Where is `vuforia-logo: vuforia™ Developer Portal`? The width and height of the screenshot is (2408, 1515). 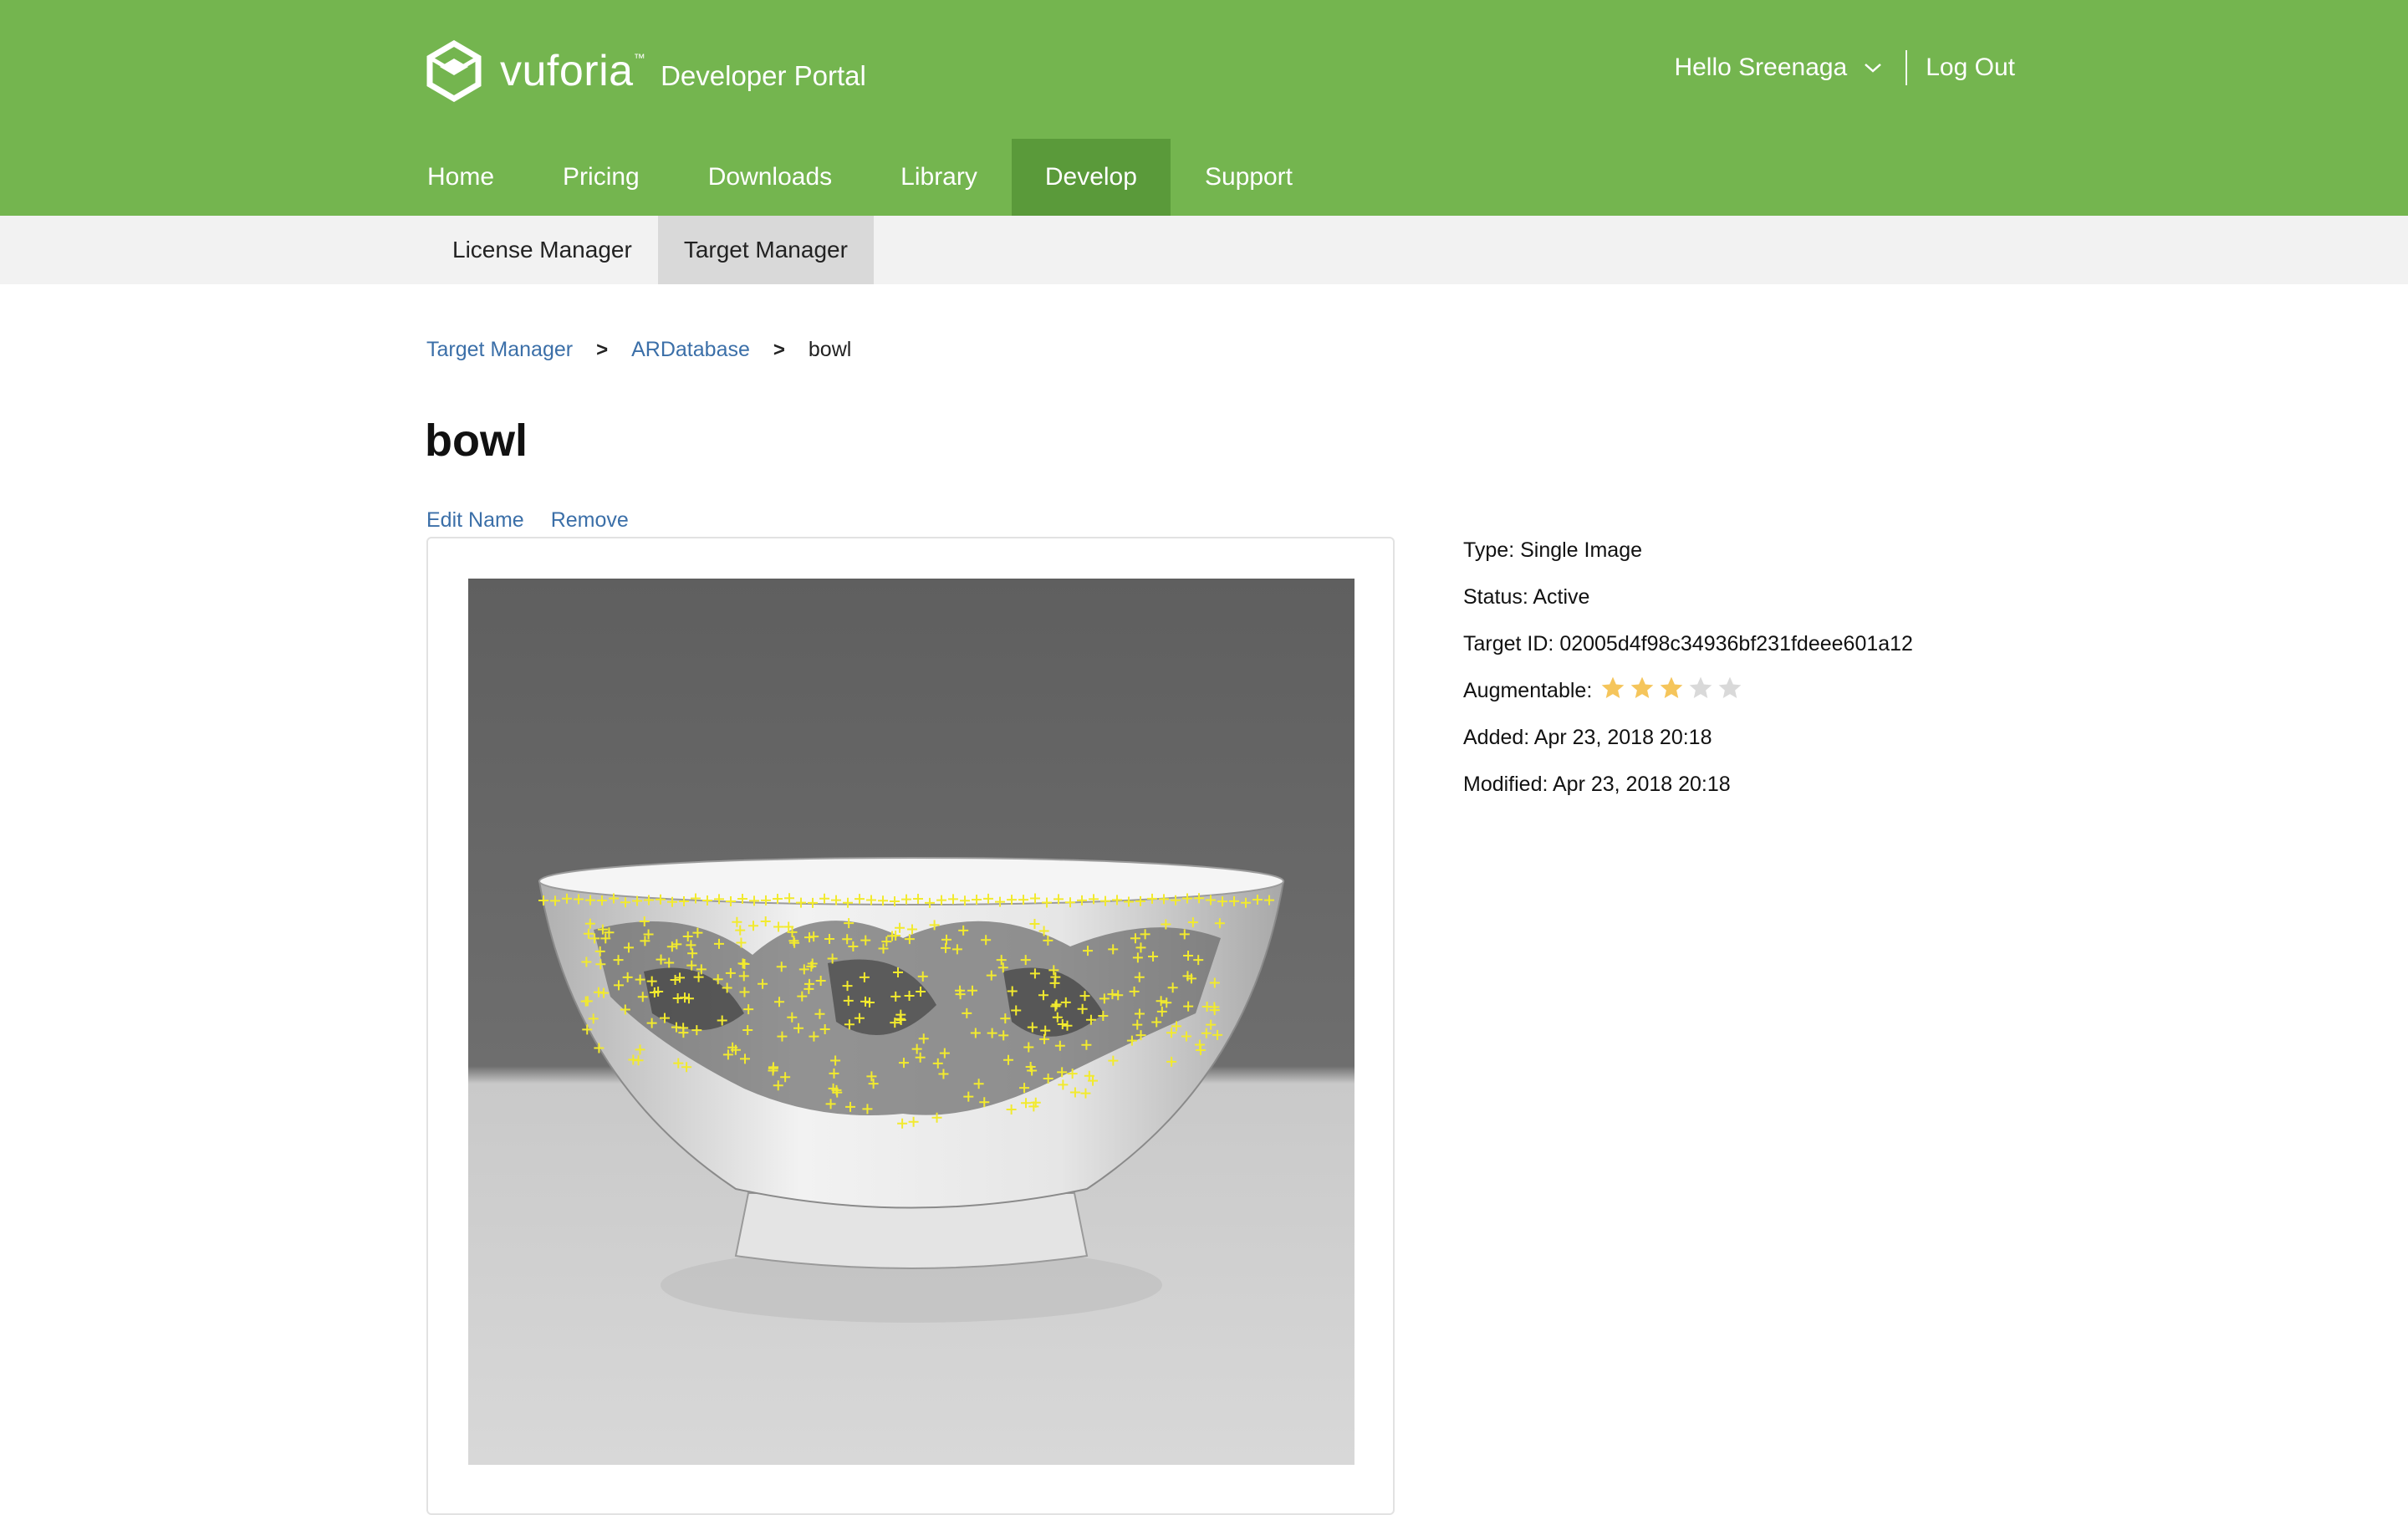 vuforia-logo: vuforia™ Developer Portal is located at coordinates (646, 71).